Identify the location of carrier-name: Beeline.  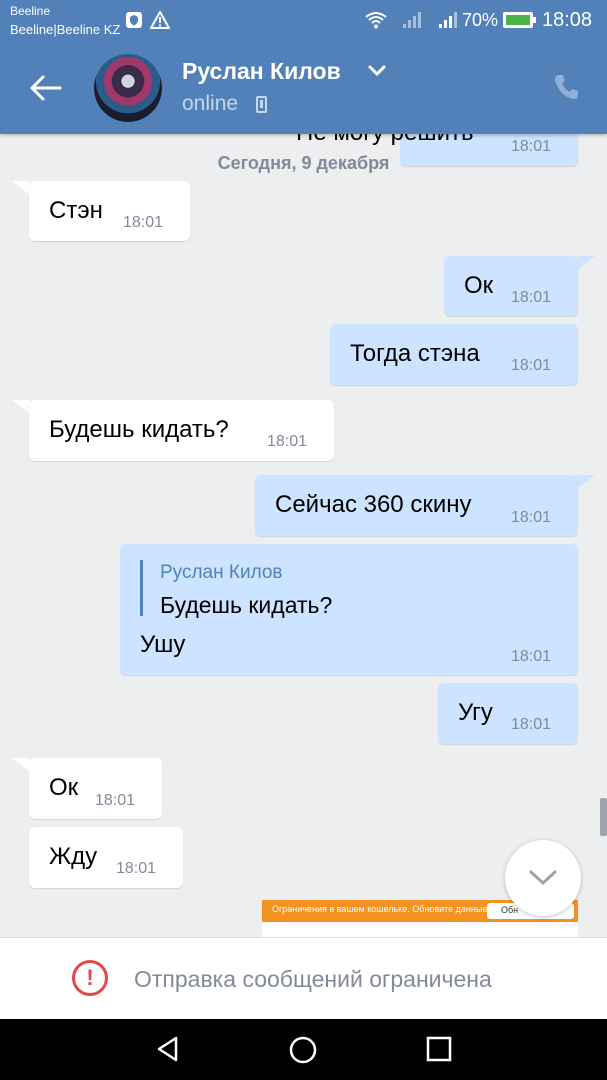
(30, 11).